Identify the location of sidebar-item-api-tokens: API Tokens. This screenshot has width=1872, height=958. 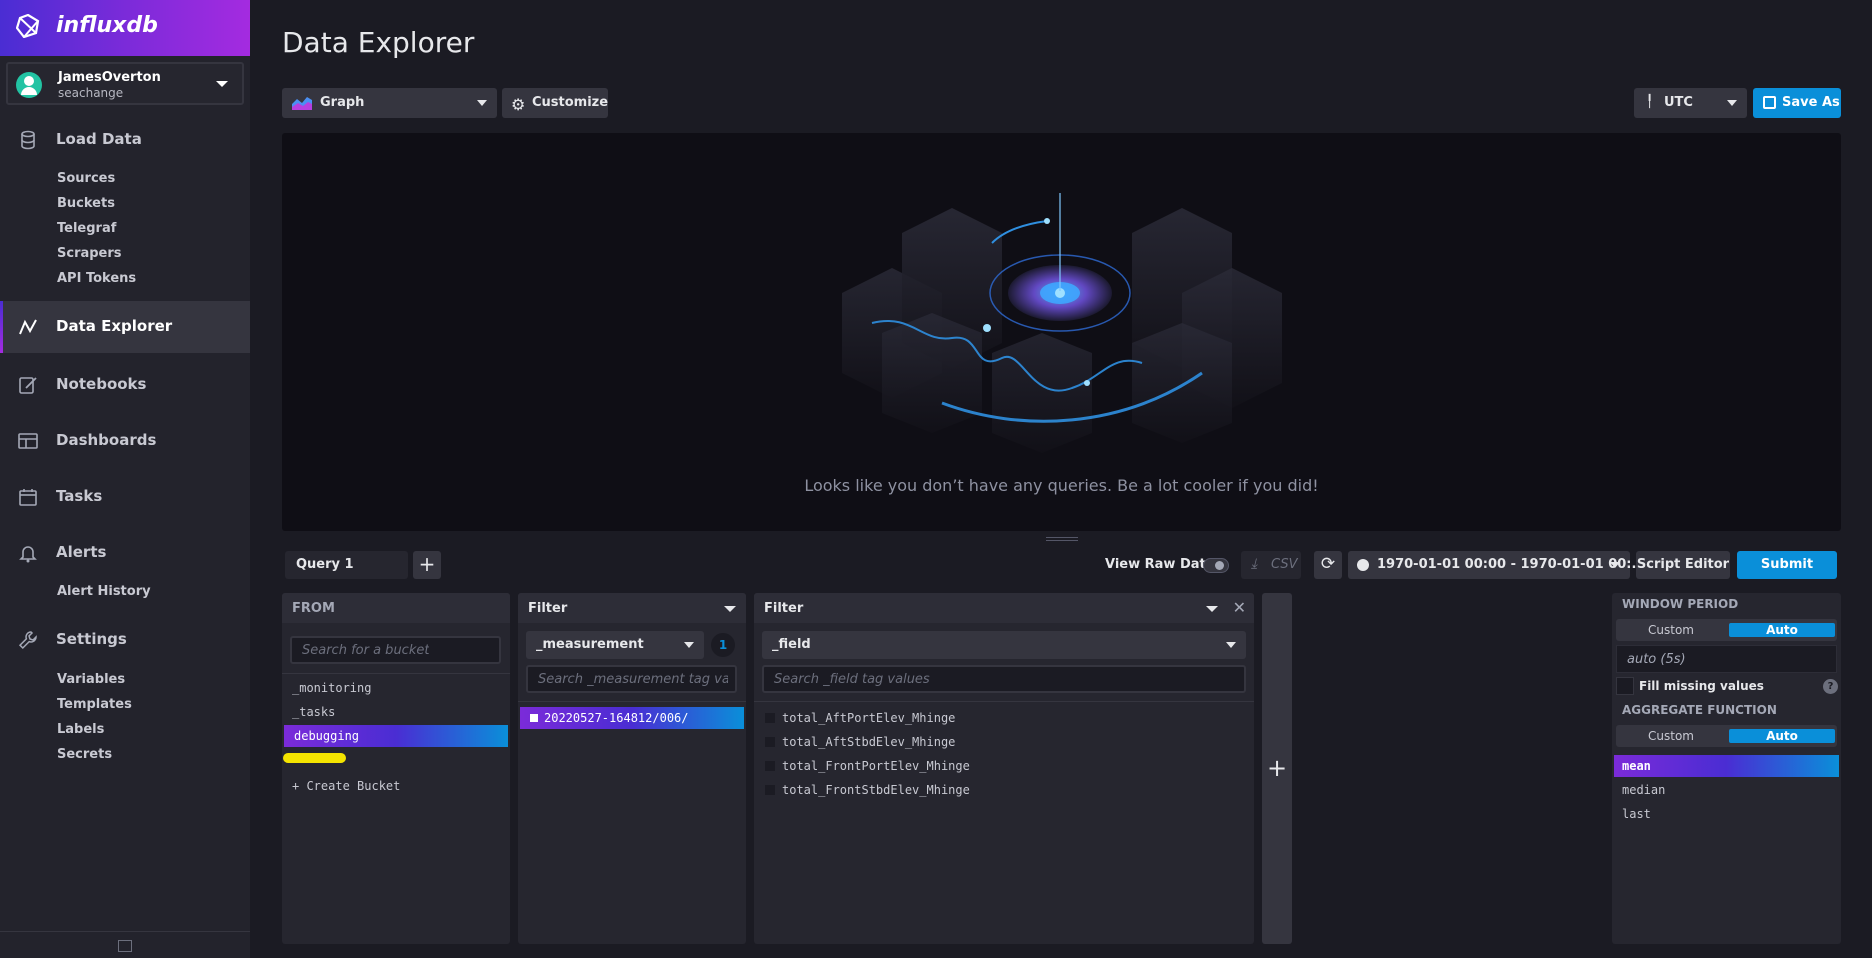
(96, 278).